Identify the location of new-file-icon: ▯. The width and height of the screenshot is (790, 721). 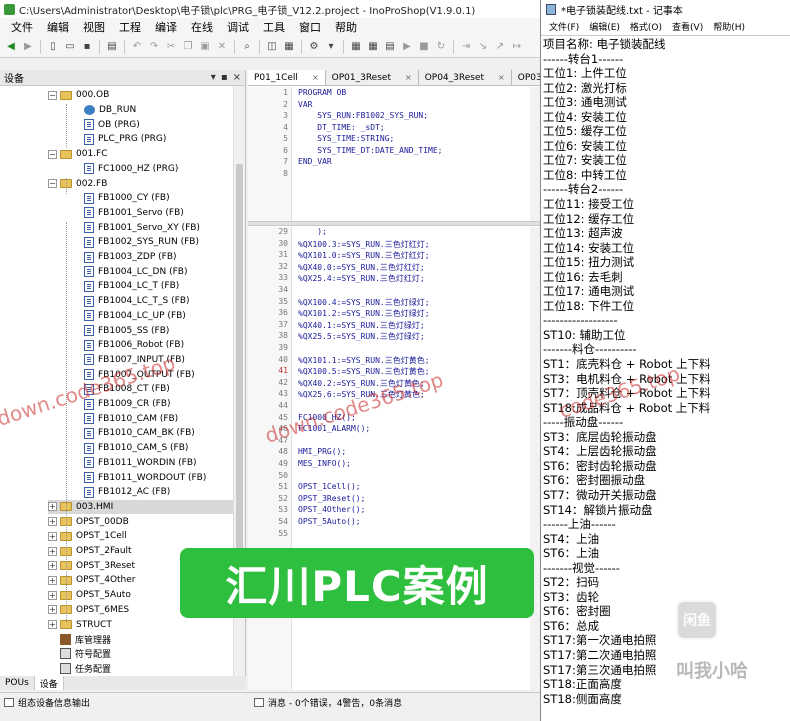
(53, 47).